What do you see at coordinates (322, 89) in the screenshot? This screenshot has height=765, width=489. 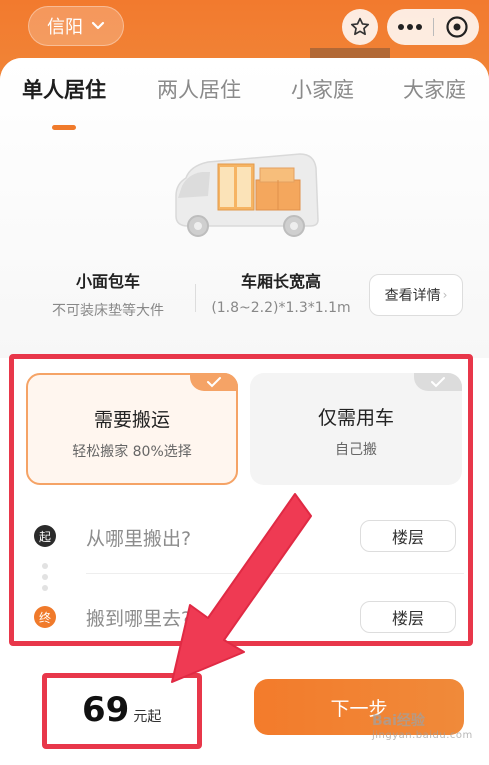 I see `tab-small-family: 小家庭` at bounding box center [322, 89].